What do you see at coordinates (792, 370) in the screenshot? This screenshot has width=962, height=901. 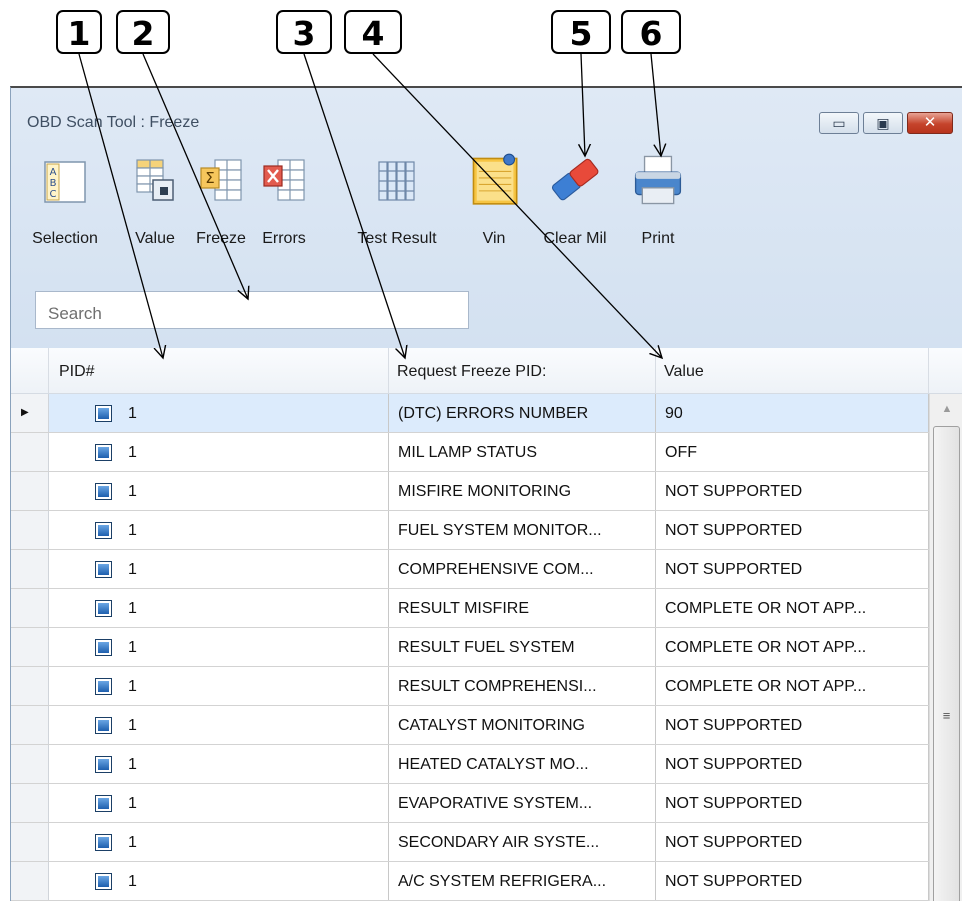 I see `column-header-value: Value` at bounding box center [792, 370].